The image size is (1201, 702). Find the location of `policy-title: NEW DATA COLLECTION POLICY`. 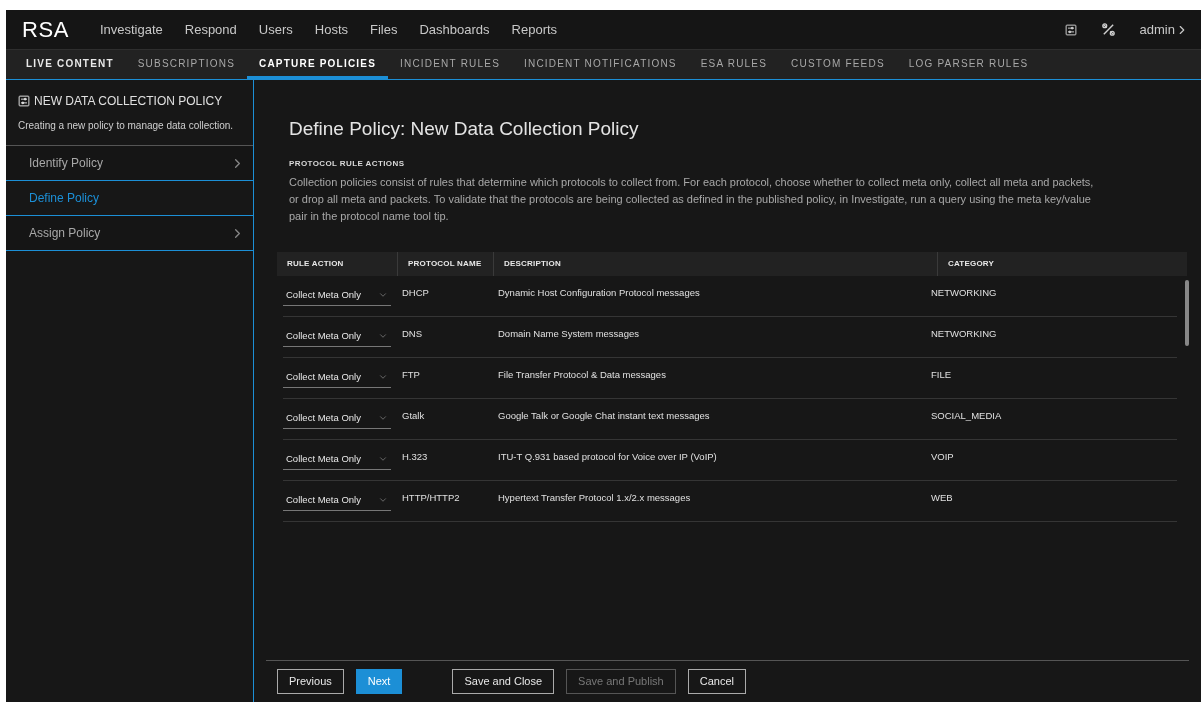

policy-title: NEW DATA COLLECTION POLICY is located at coordinates (128, 101).